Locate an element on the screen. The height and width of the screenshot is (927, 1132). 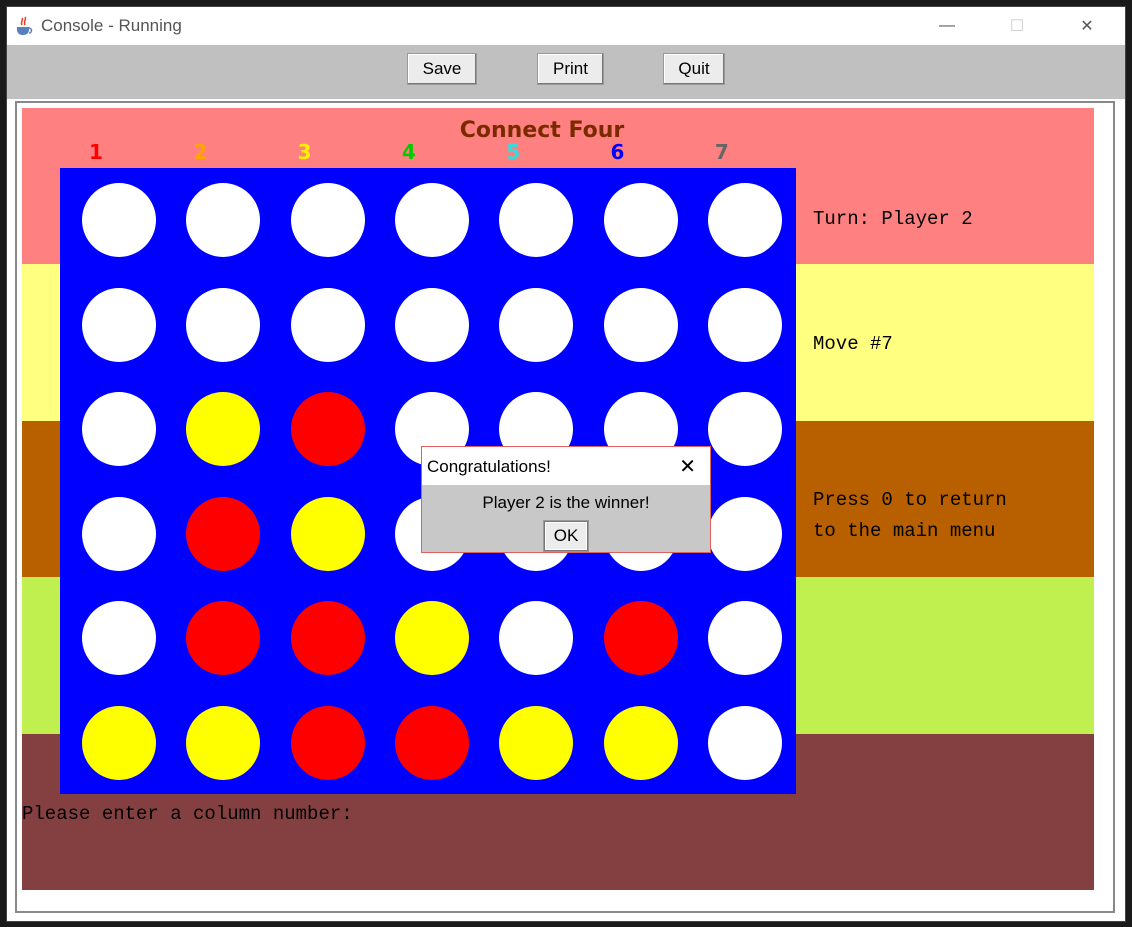
column-number-3: 3 is located at coordinates (304, 152).